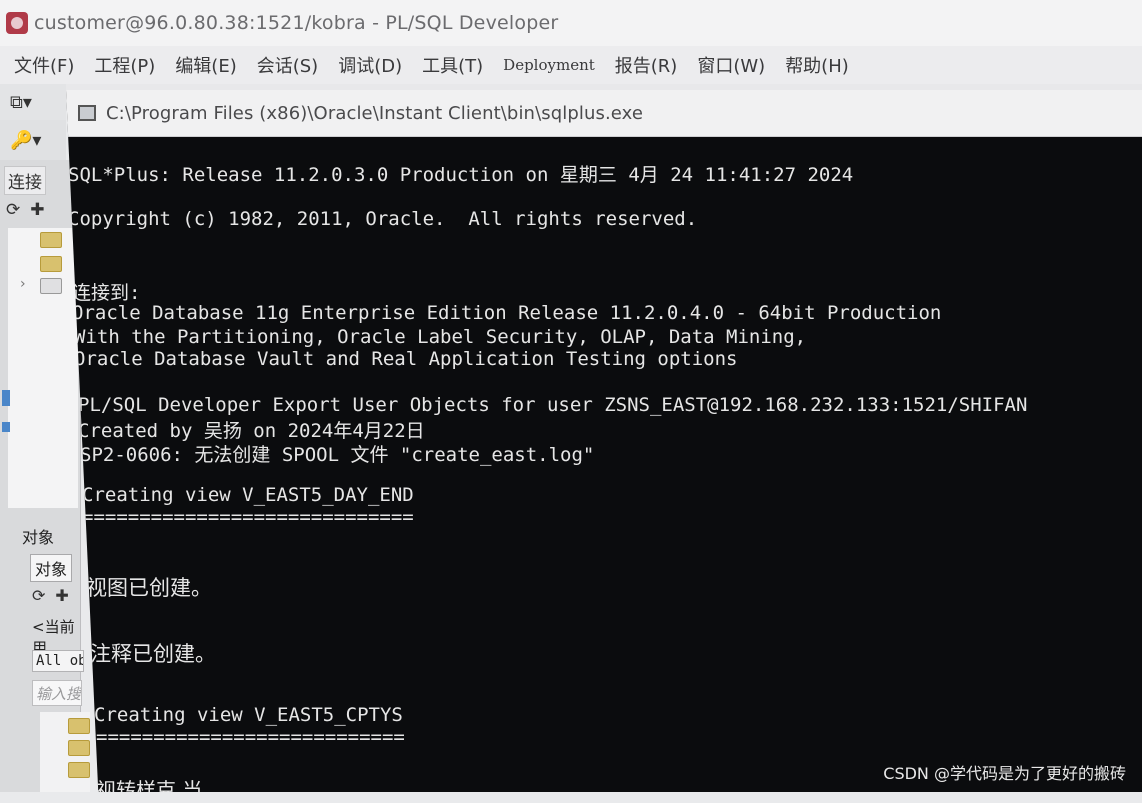  I want to click on menu-session: 会话(S), so click(287, 65).